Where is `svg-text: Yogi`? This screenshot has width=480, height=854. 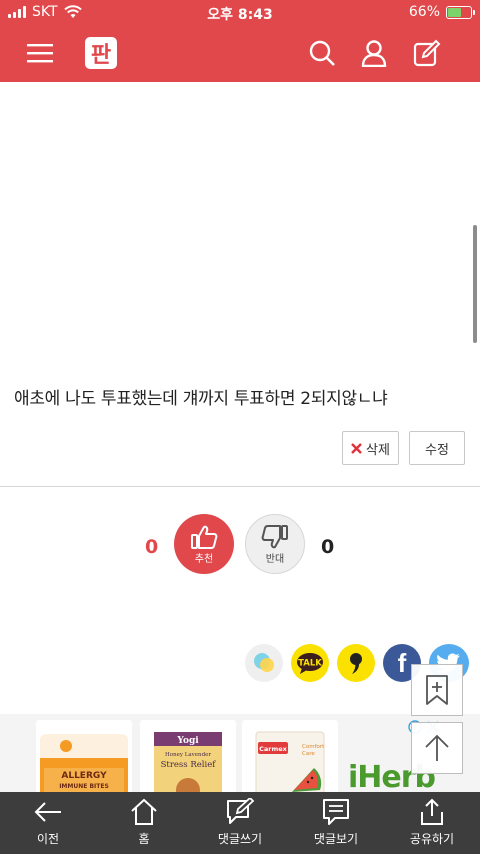 svg-text: Yogi is located at coordinates (187, 741).